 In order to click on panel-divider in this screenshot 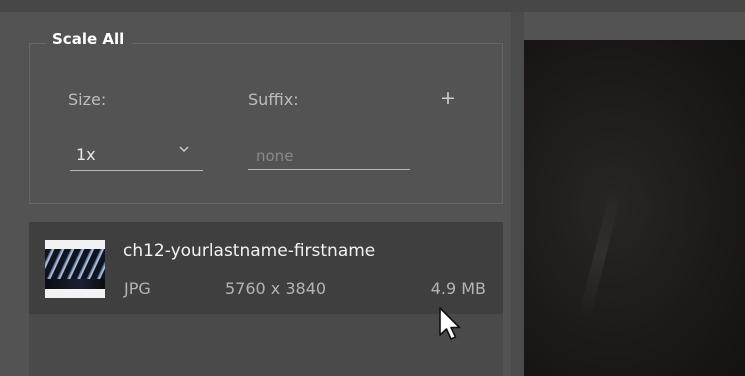, I will do `click(517, 194)`.